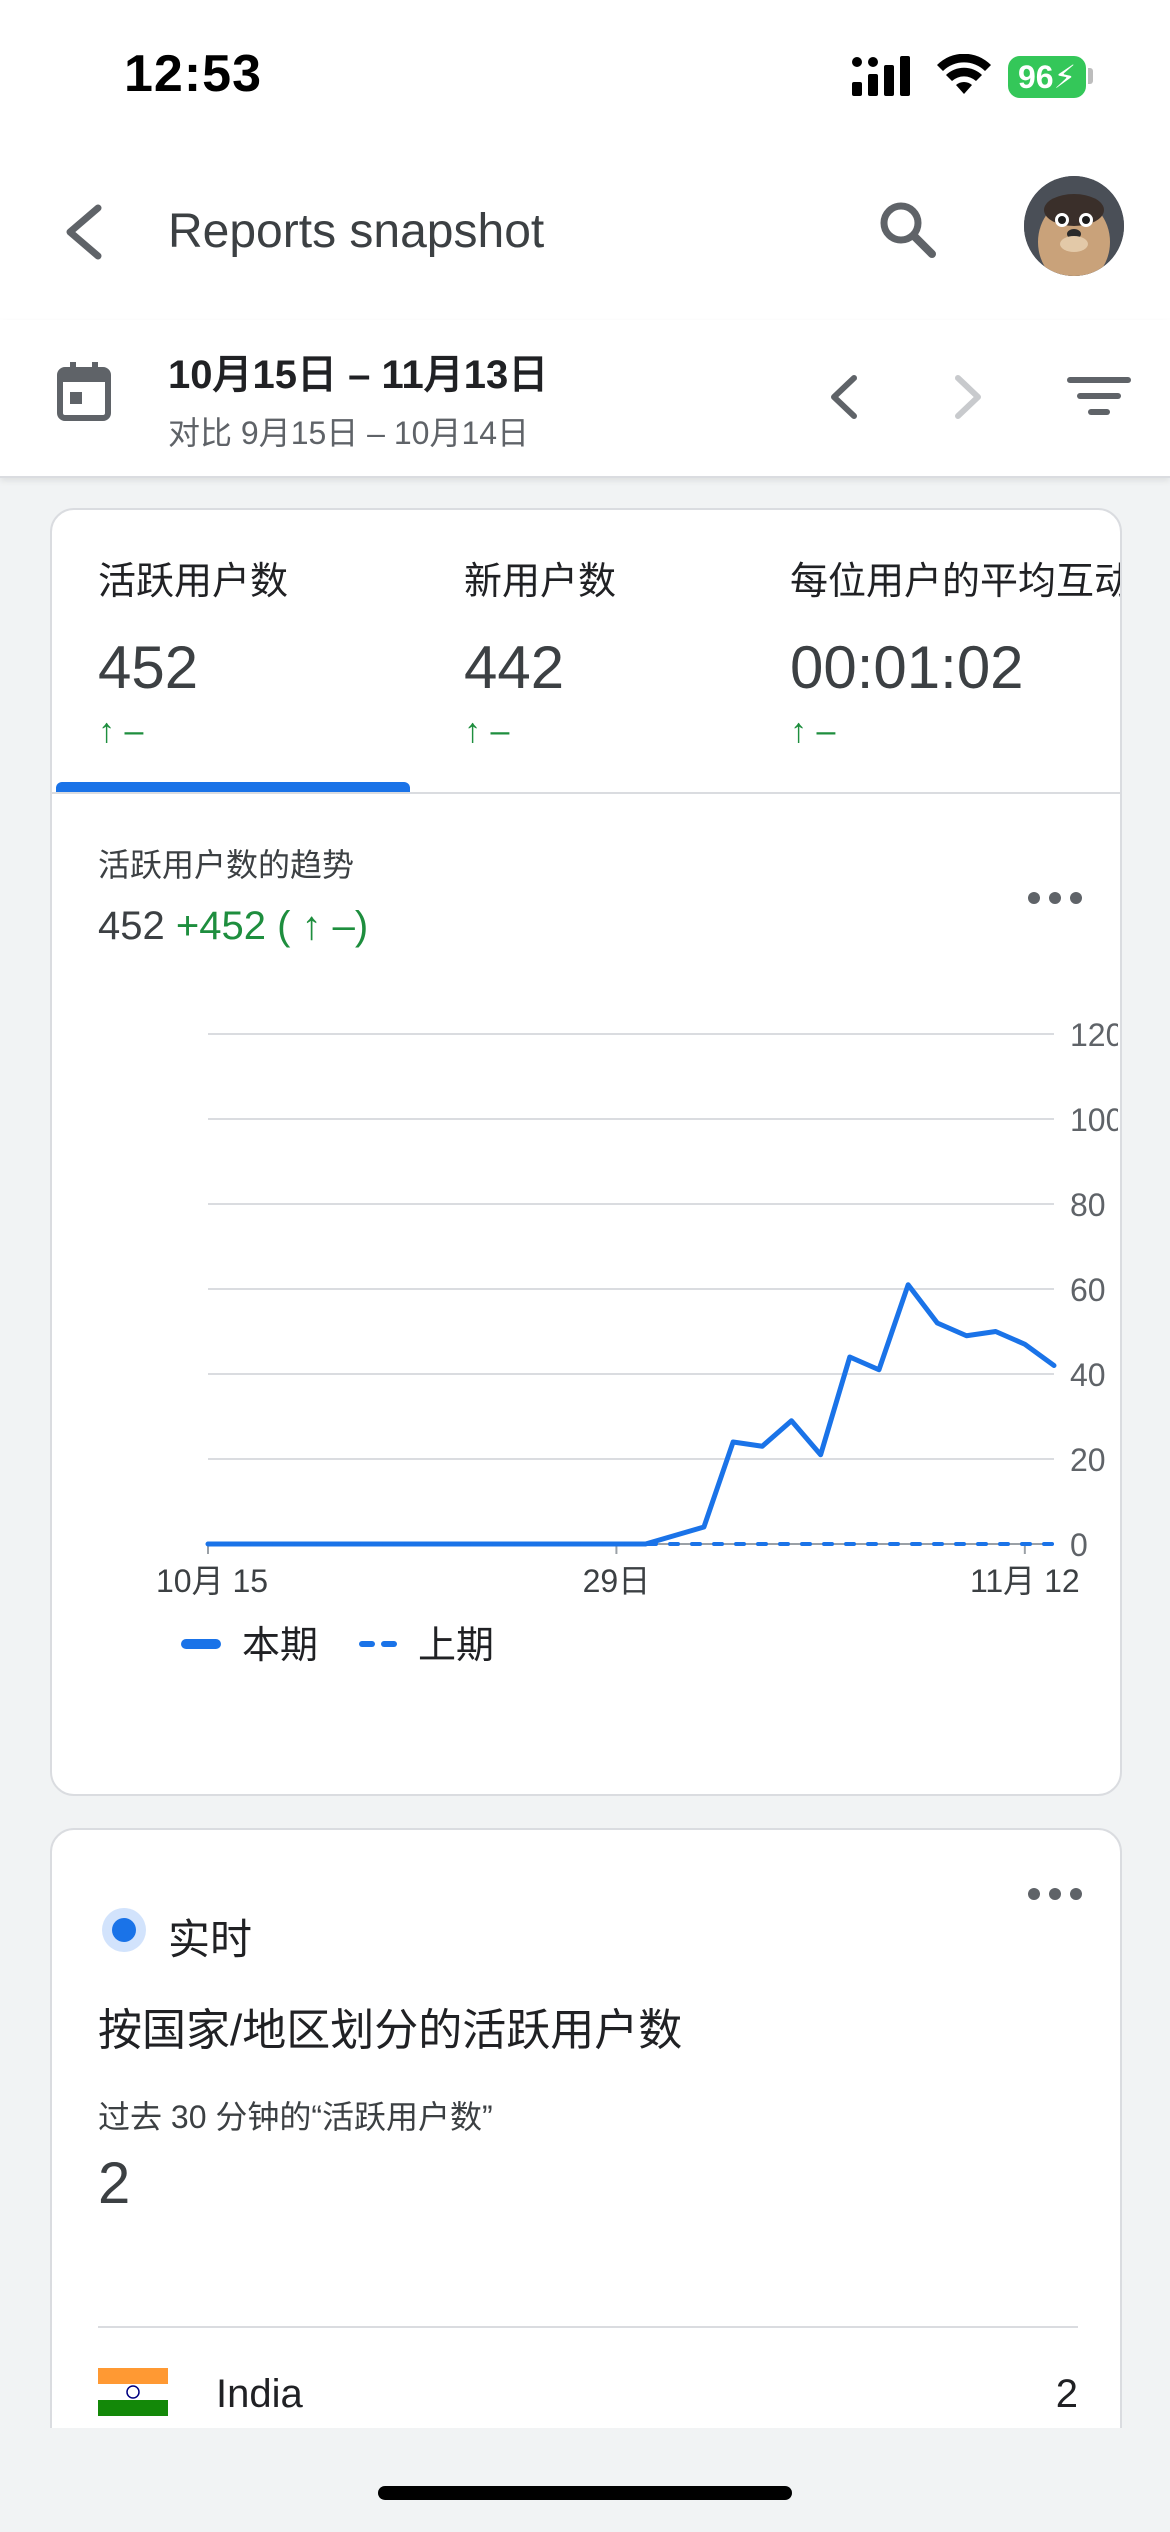 The height and width of the screenshot is (2532, 1170). I want to click on charging-bolt-icon: ⚡, so click(1065, 77).